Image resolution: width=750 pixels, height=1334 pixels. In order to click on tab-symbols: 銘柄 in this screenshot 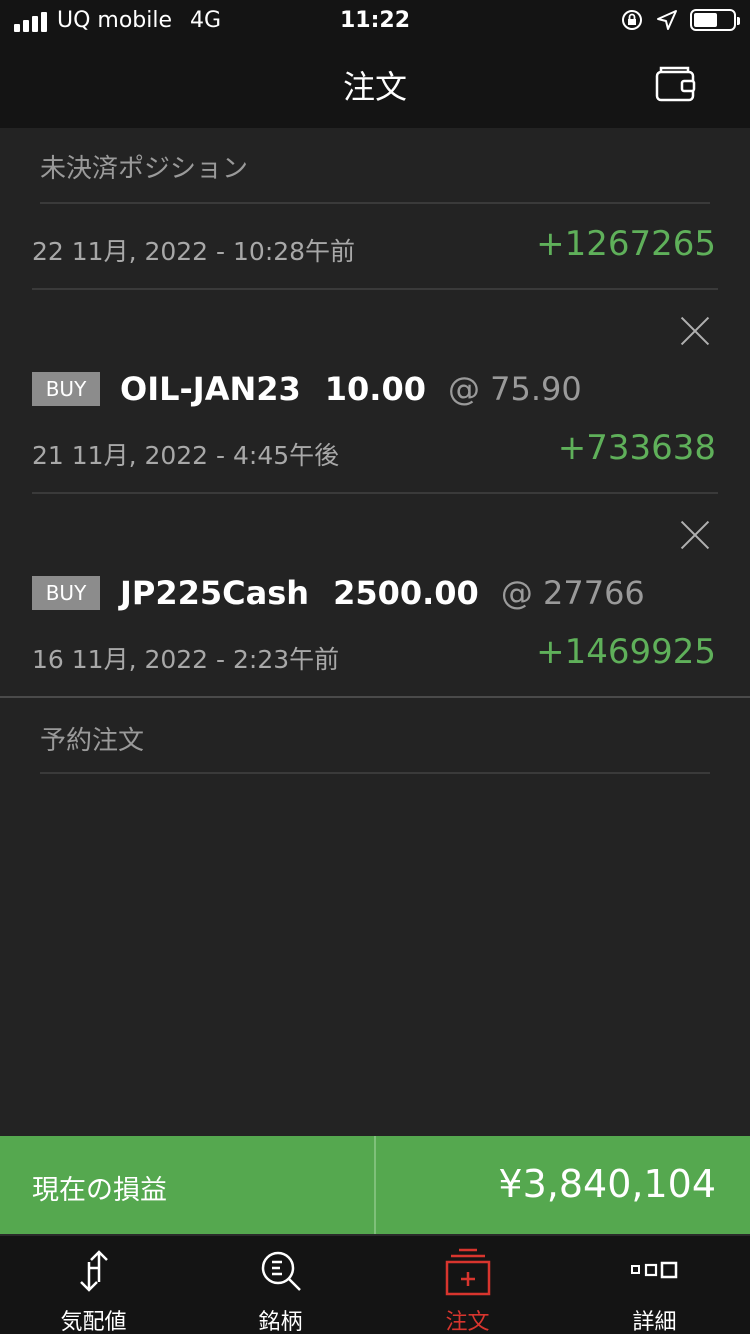, I will do `click(280, 1285)`.